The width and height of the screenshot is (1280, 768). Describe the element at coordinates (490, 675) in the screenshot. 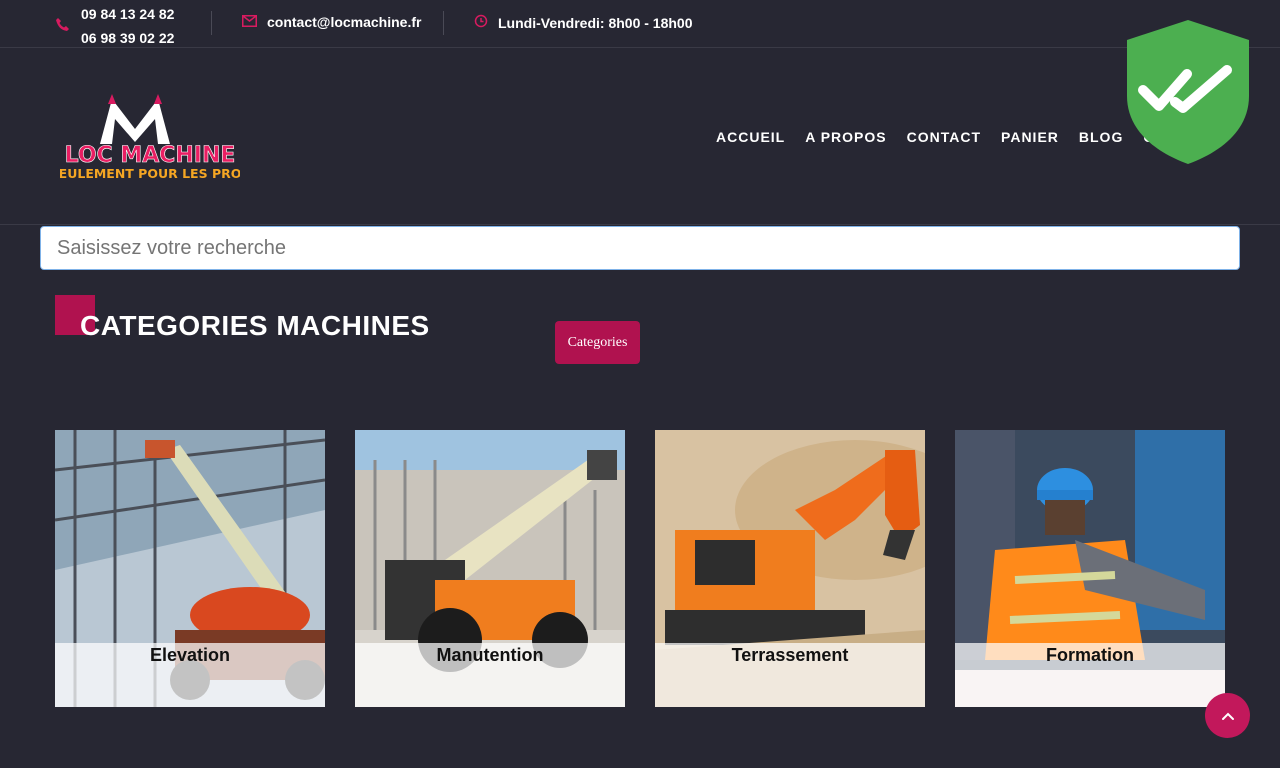

I see `card-label: Manutention` at that location.